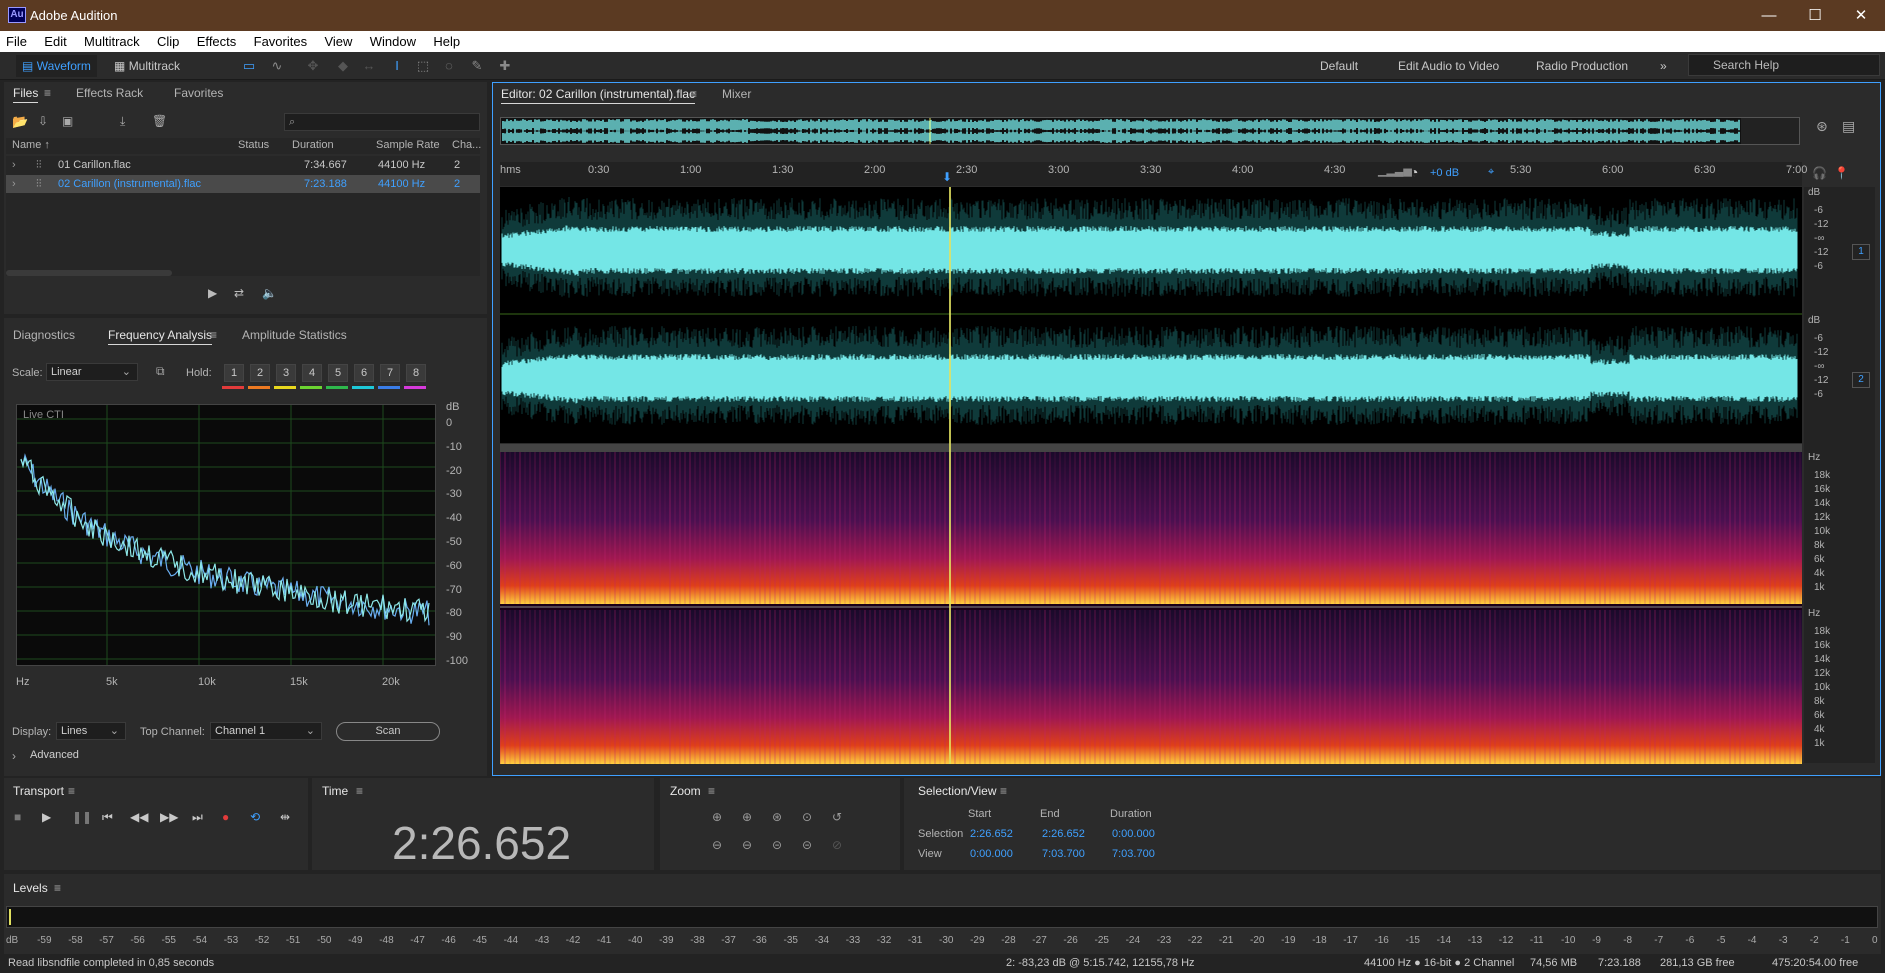 This screenshot has width=1885, height=973. I want to click on tab-effects-rack: Effects Rack, so click(109, 93).